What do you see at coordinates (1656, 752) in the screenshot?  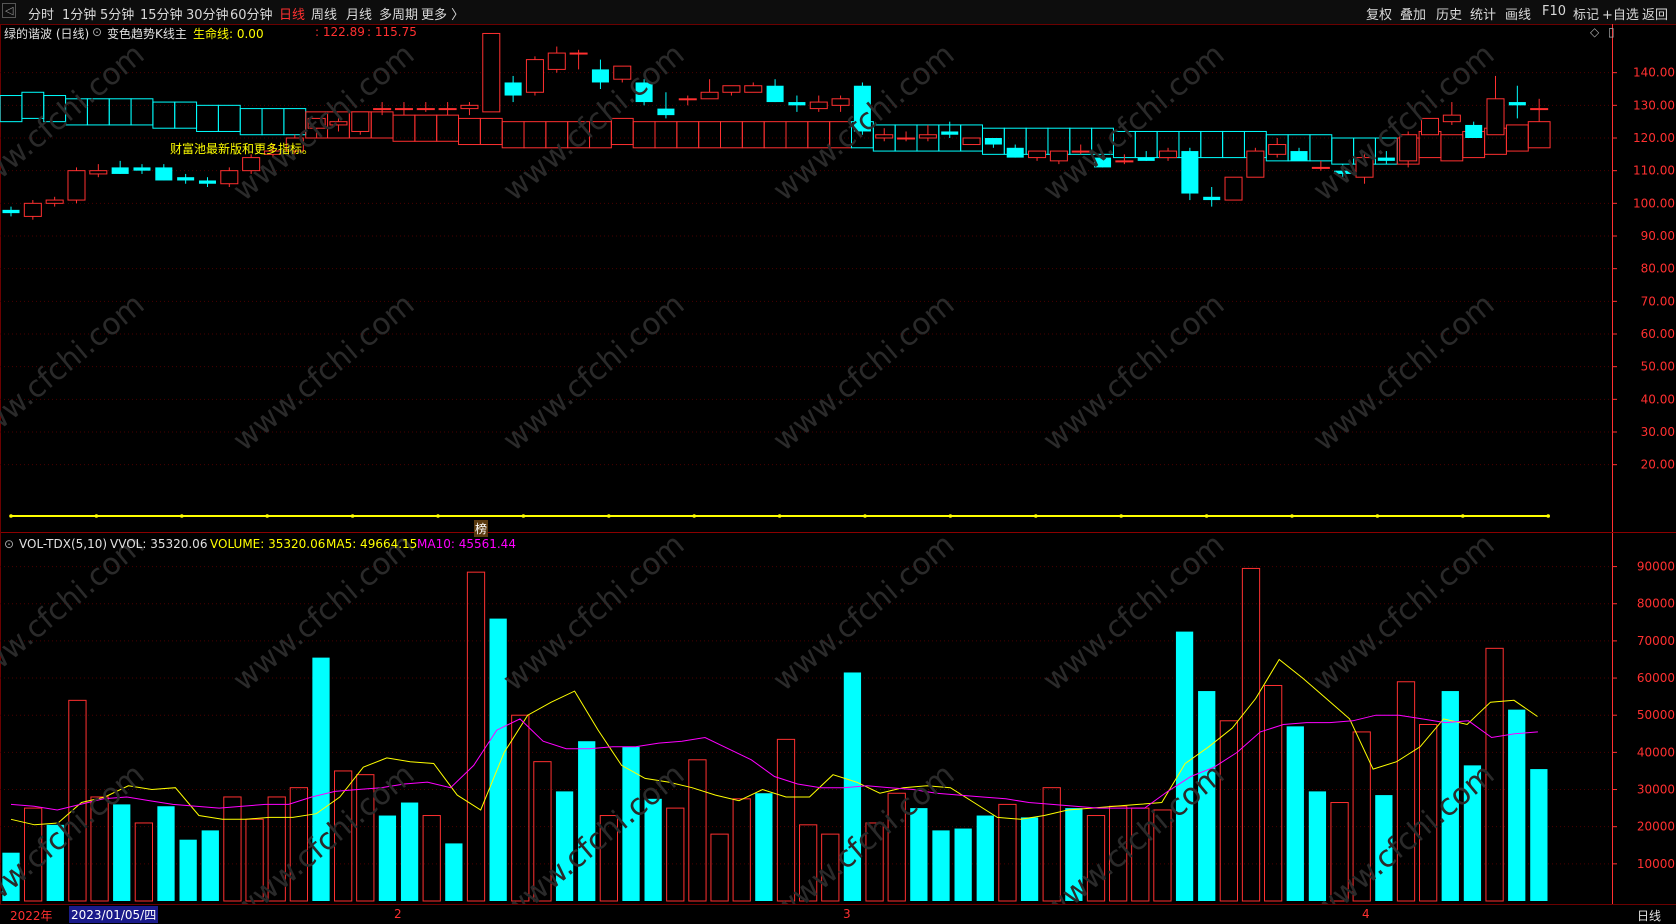 I see `volume-tick-label: 40000` at bounding box center [1656, 752].